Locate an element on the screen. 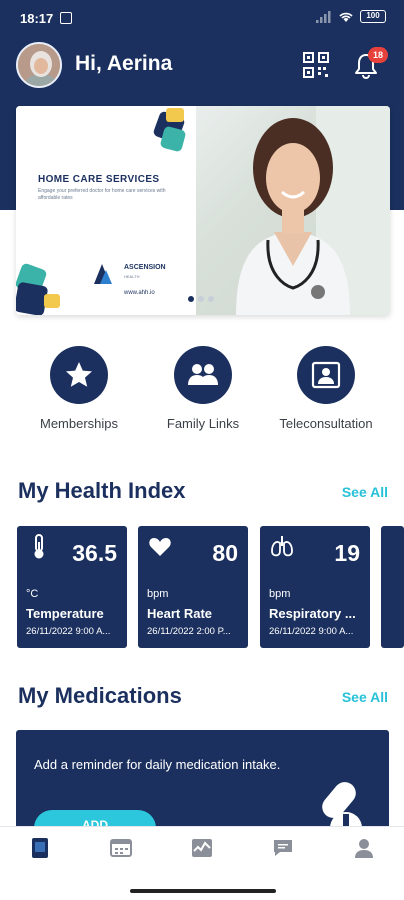 This screenshot has height=900, width=404. star-icon is located at coordinates (79, 374).